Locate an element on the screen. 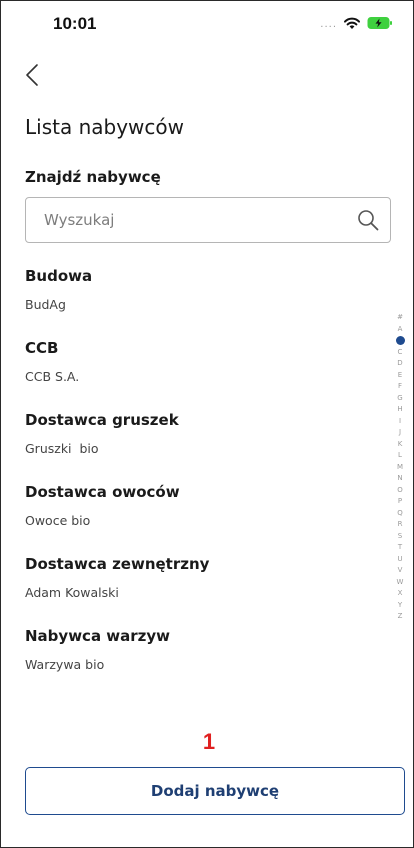 The image size is (414, 848). alphabet-letter: F is located at coordinates (400, 387).